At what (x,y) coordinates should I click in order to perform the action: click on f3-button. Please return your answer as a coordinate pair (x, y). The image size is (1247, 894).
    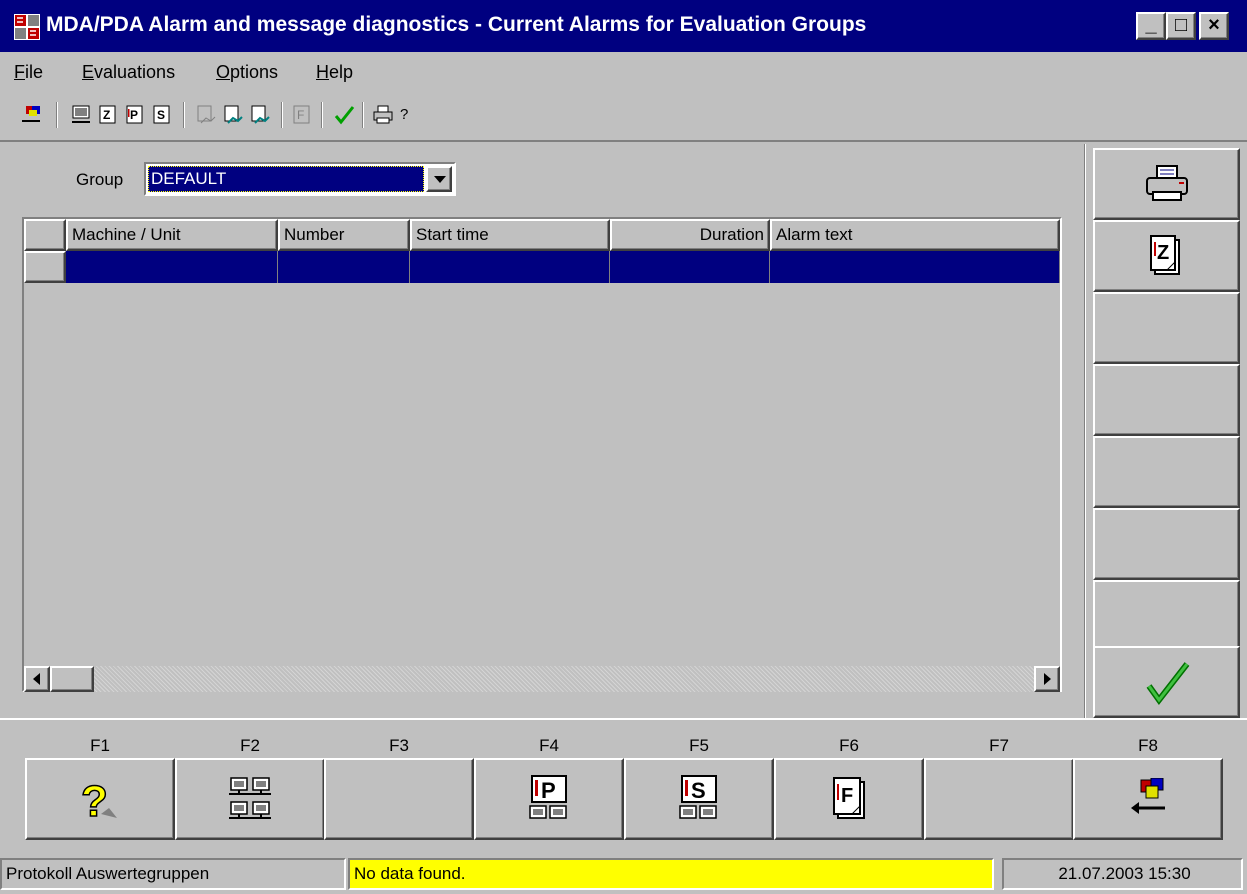
    Looking at the image, I should click on (399, 799).